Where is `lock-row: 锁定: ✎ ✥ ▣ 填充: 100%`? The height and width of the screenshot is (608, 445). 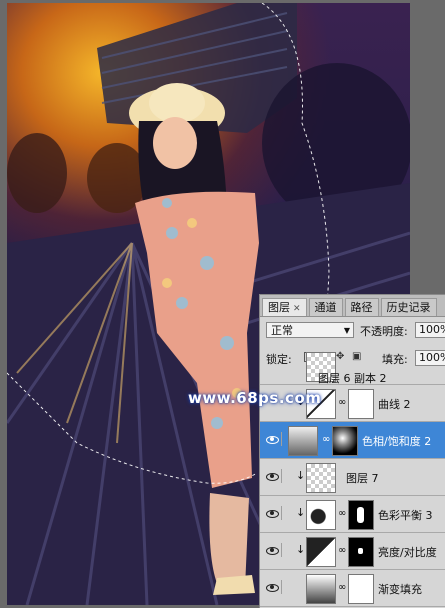 lock-row: 锁定: ✎ ✥ ▣ 填充: 100% is located at coordinates (354, 359).